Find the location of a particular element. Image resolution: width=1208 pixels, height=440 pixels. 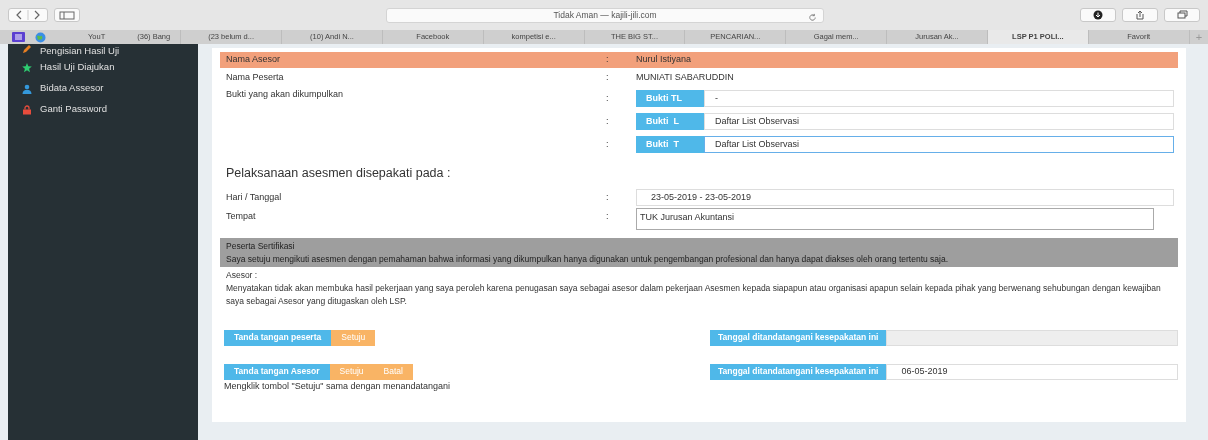

date-field: 23-05-2019 - 23-05-2019 is located at coordinates (905, 197).